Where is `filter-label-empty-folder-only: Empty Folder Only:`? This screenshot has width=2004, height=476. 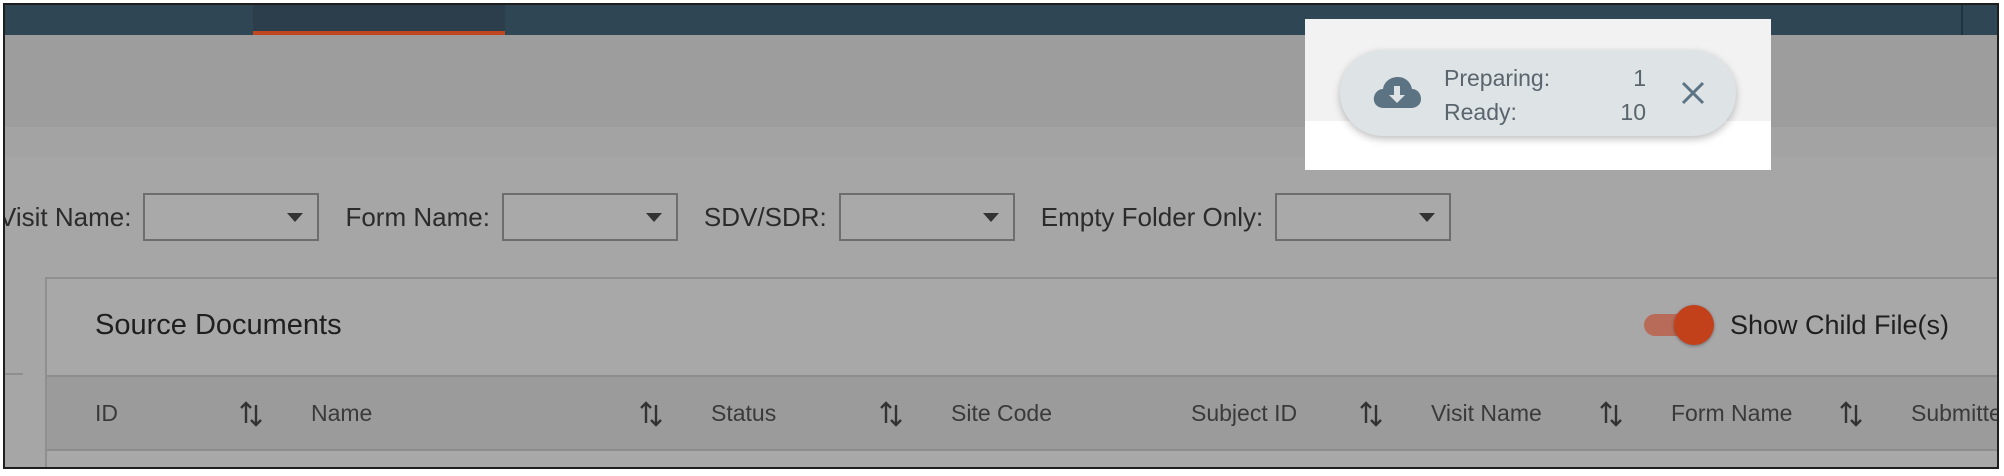
filter-label-empty-folder-only: Empty Folder Only: is located at coordinates (1152, 216).